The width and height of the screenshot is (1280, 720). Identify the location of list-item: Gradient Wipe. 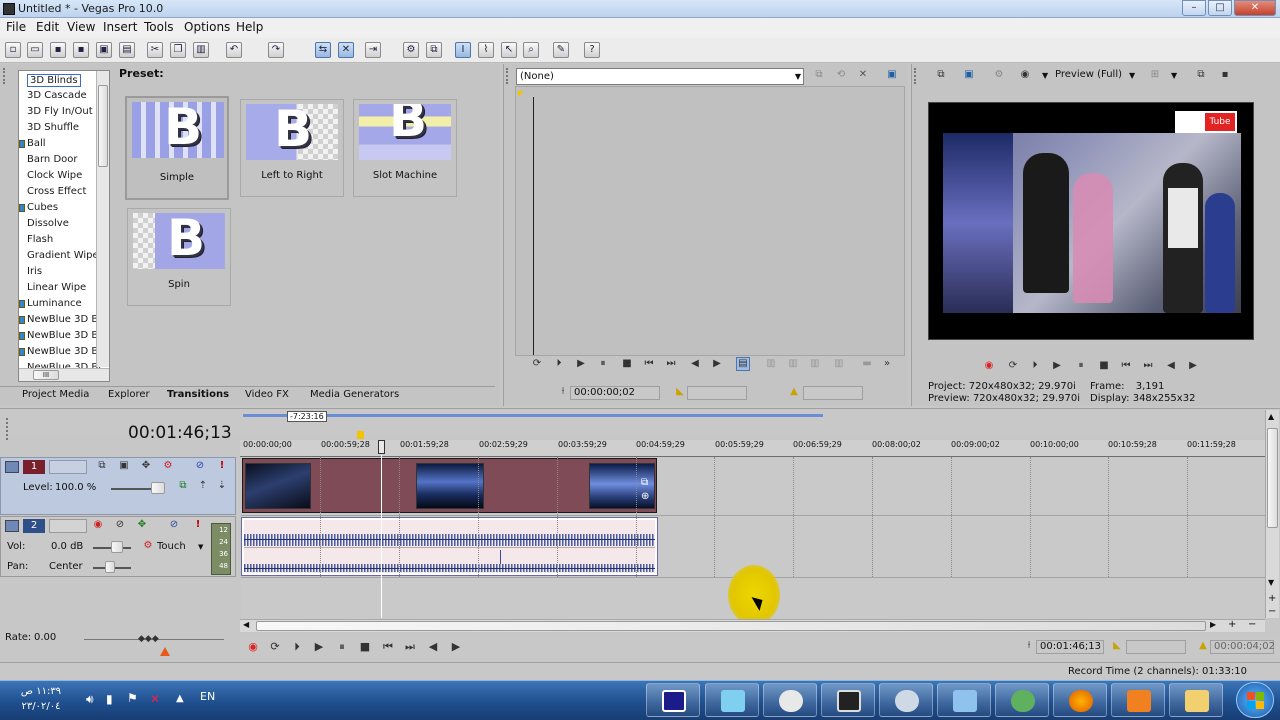
(63, 255).